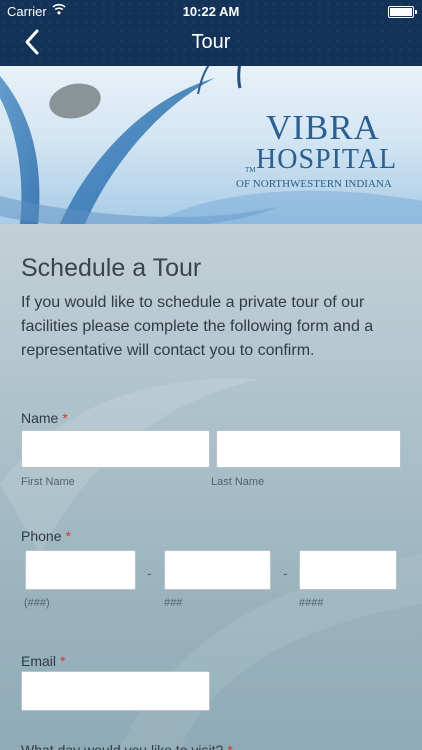 The image size is (422, 750). I want to click on visit-day-field-label: What day would you like to visit? *, so click(127, 746).